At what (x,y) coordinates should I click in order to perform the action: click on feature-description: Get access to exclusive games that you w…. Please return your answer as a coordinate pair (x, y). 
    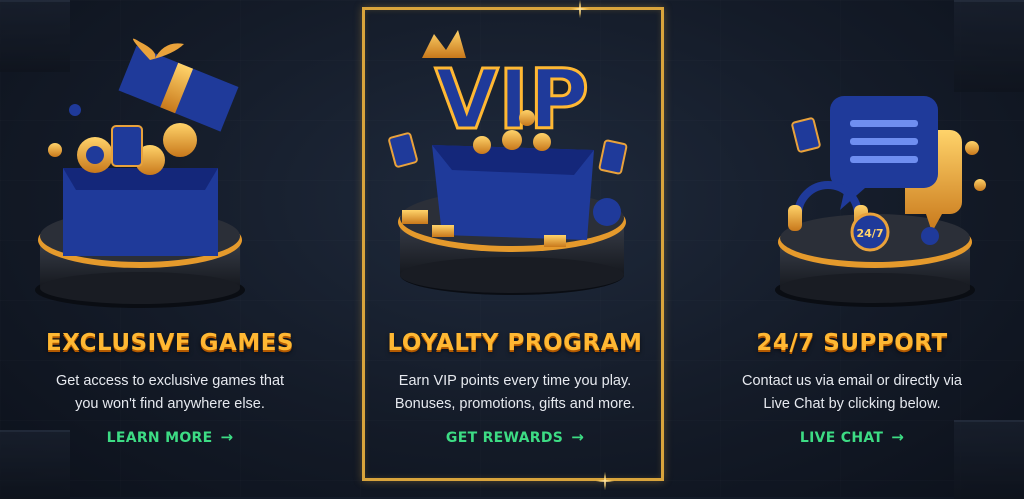
    Looking at the image, I should click on (170, 393).